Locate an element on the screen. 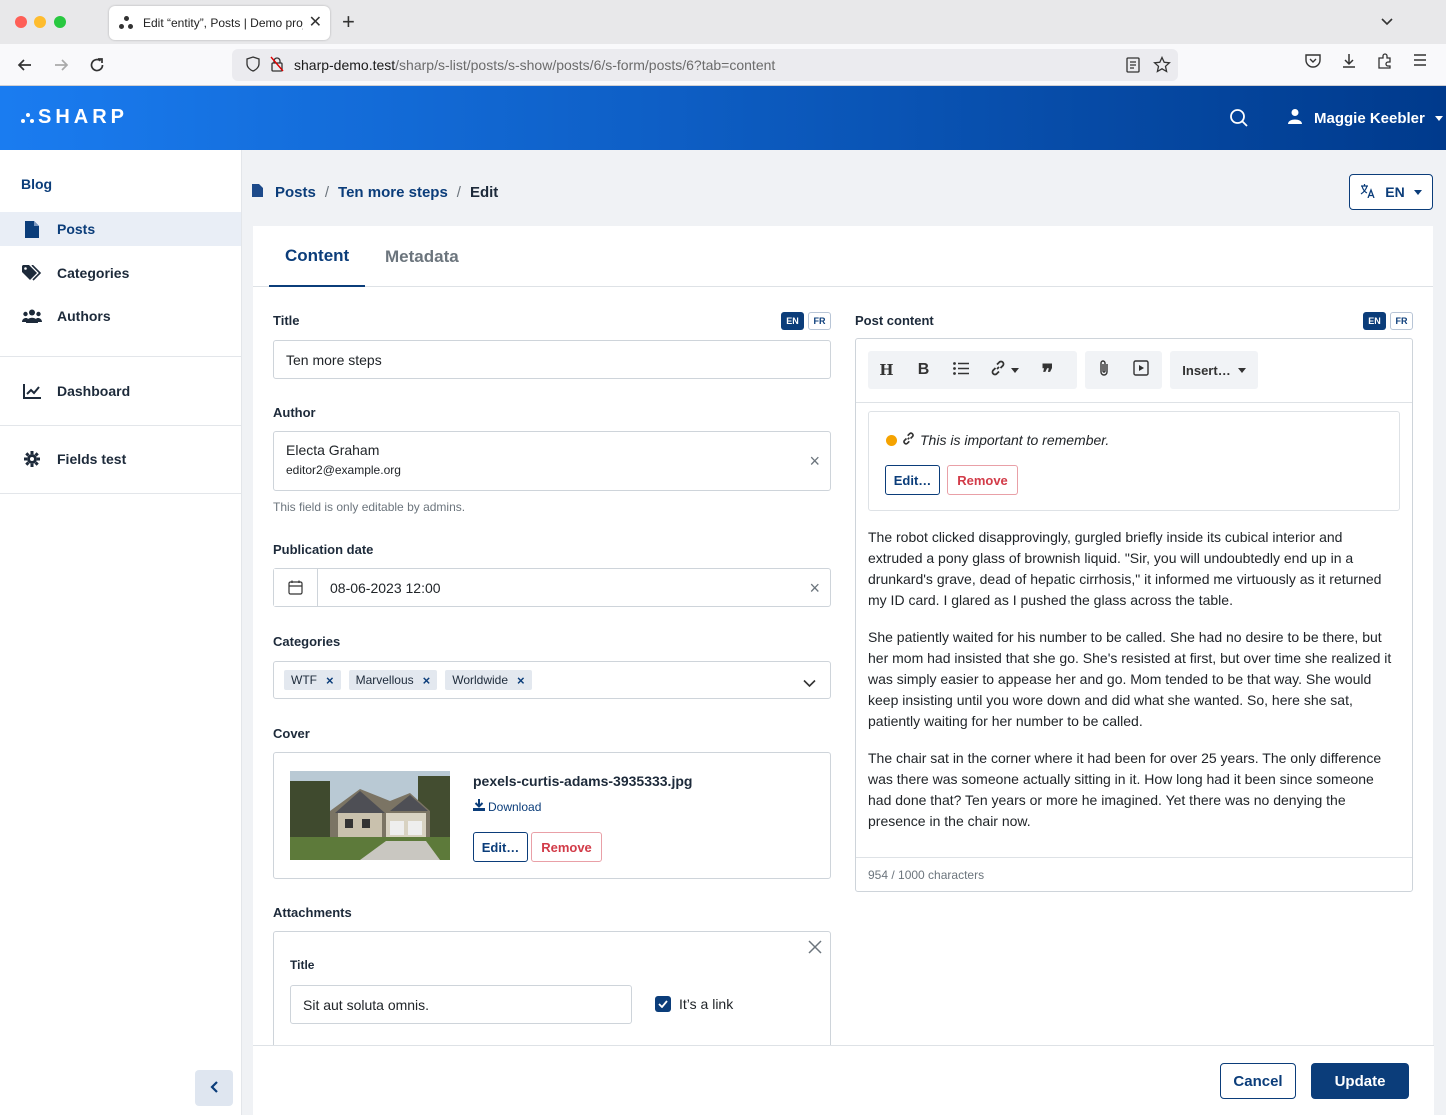 The height and width of the screenshot is (1115, 1446). sidebar-item-categories: Categories is located at coordinates (120, 273).